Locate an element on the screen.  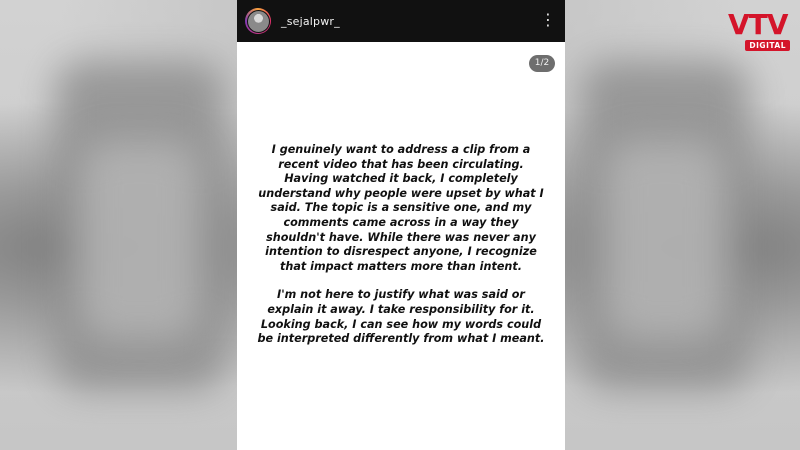
avatar-image is located at coordinates (258, 21).